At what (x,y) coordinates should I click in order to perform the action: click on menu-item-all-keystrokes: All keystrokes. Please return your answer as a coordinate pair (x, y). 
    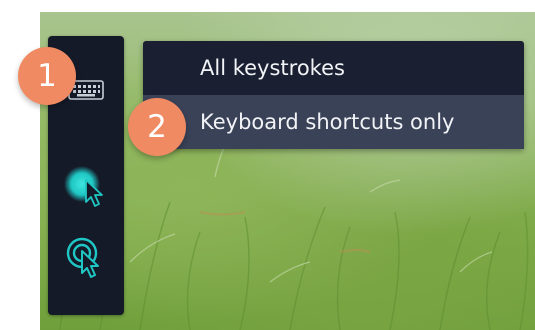
    Looking at the image, I should click on (333, 68).